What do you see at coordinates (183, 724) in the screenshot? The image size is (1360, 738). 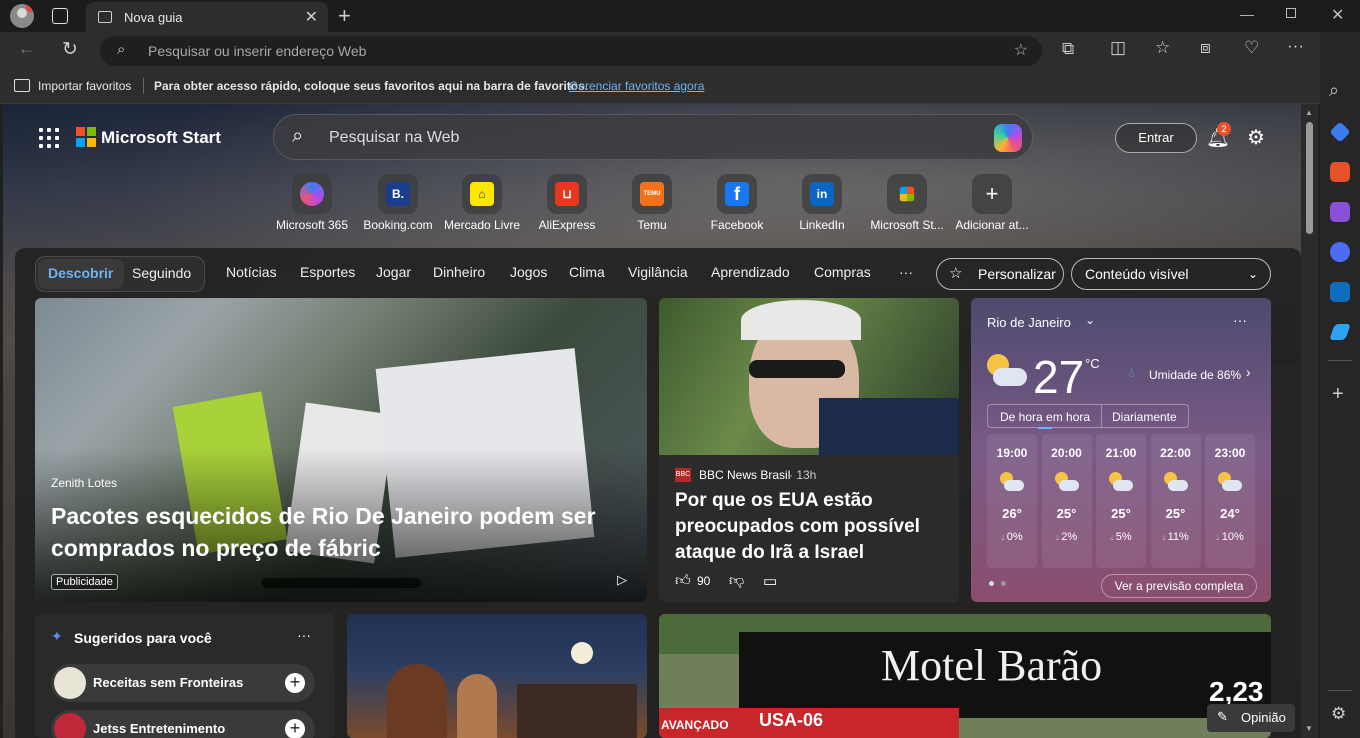 I see `suggested-item: Jetss Entretenimento +` at bounding box center [183, 724].